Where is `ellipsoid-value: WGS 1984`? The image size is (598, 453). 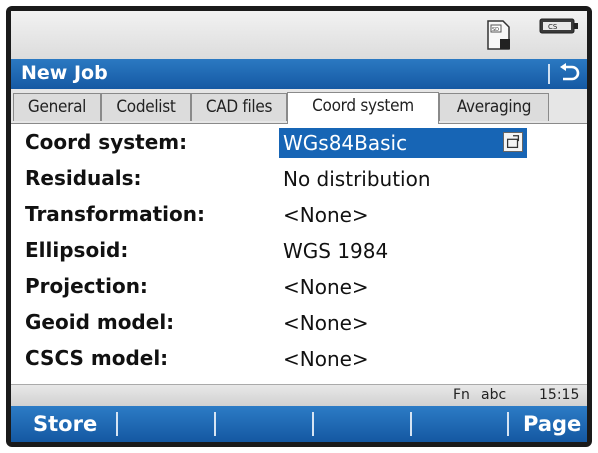 ellipsoid-value: WGS 1984 is located at coordinates (335, 251).